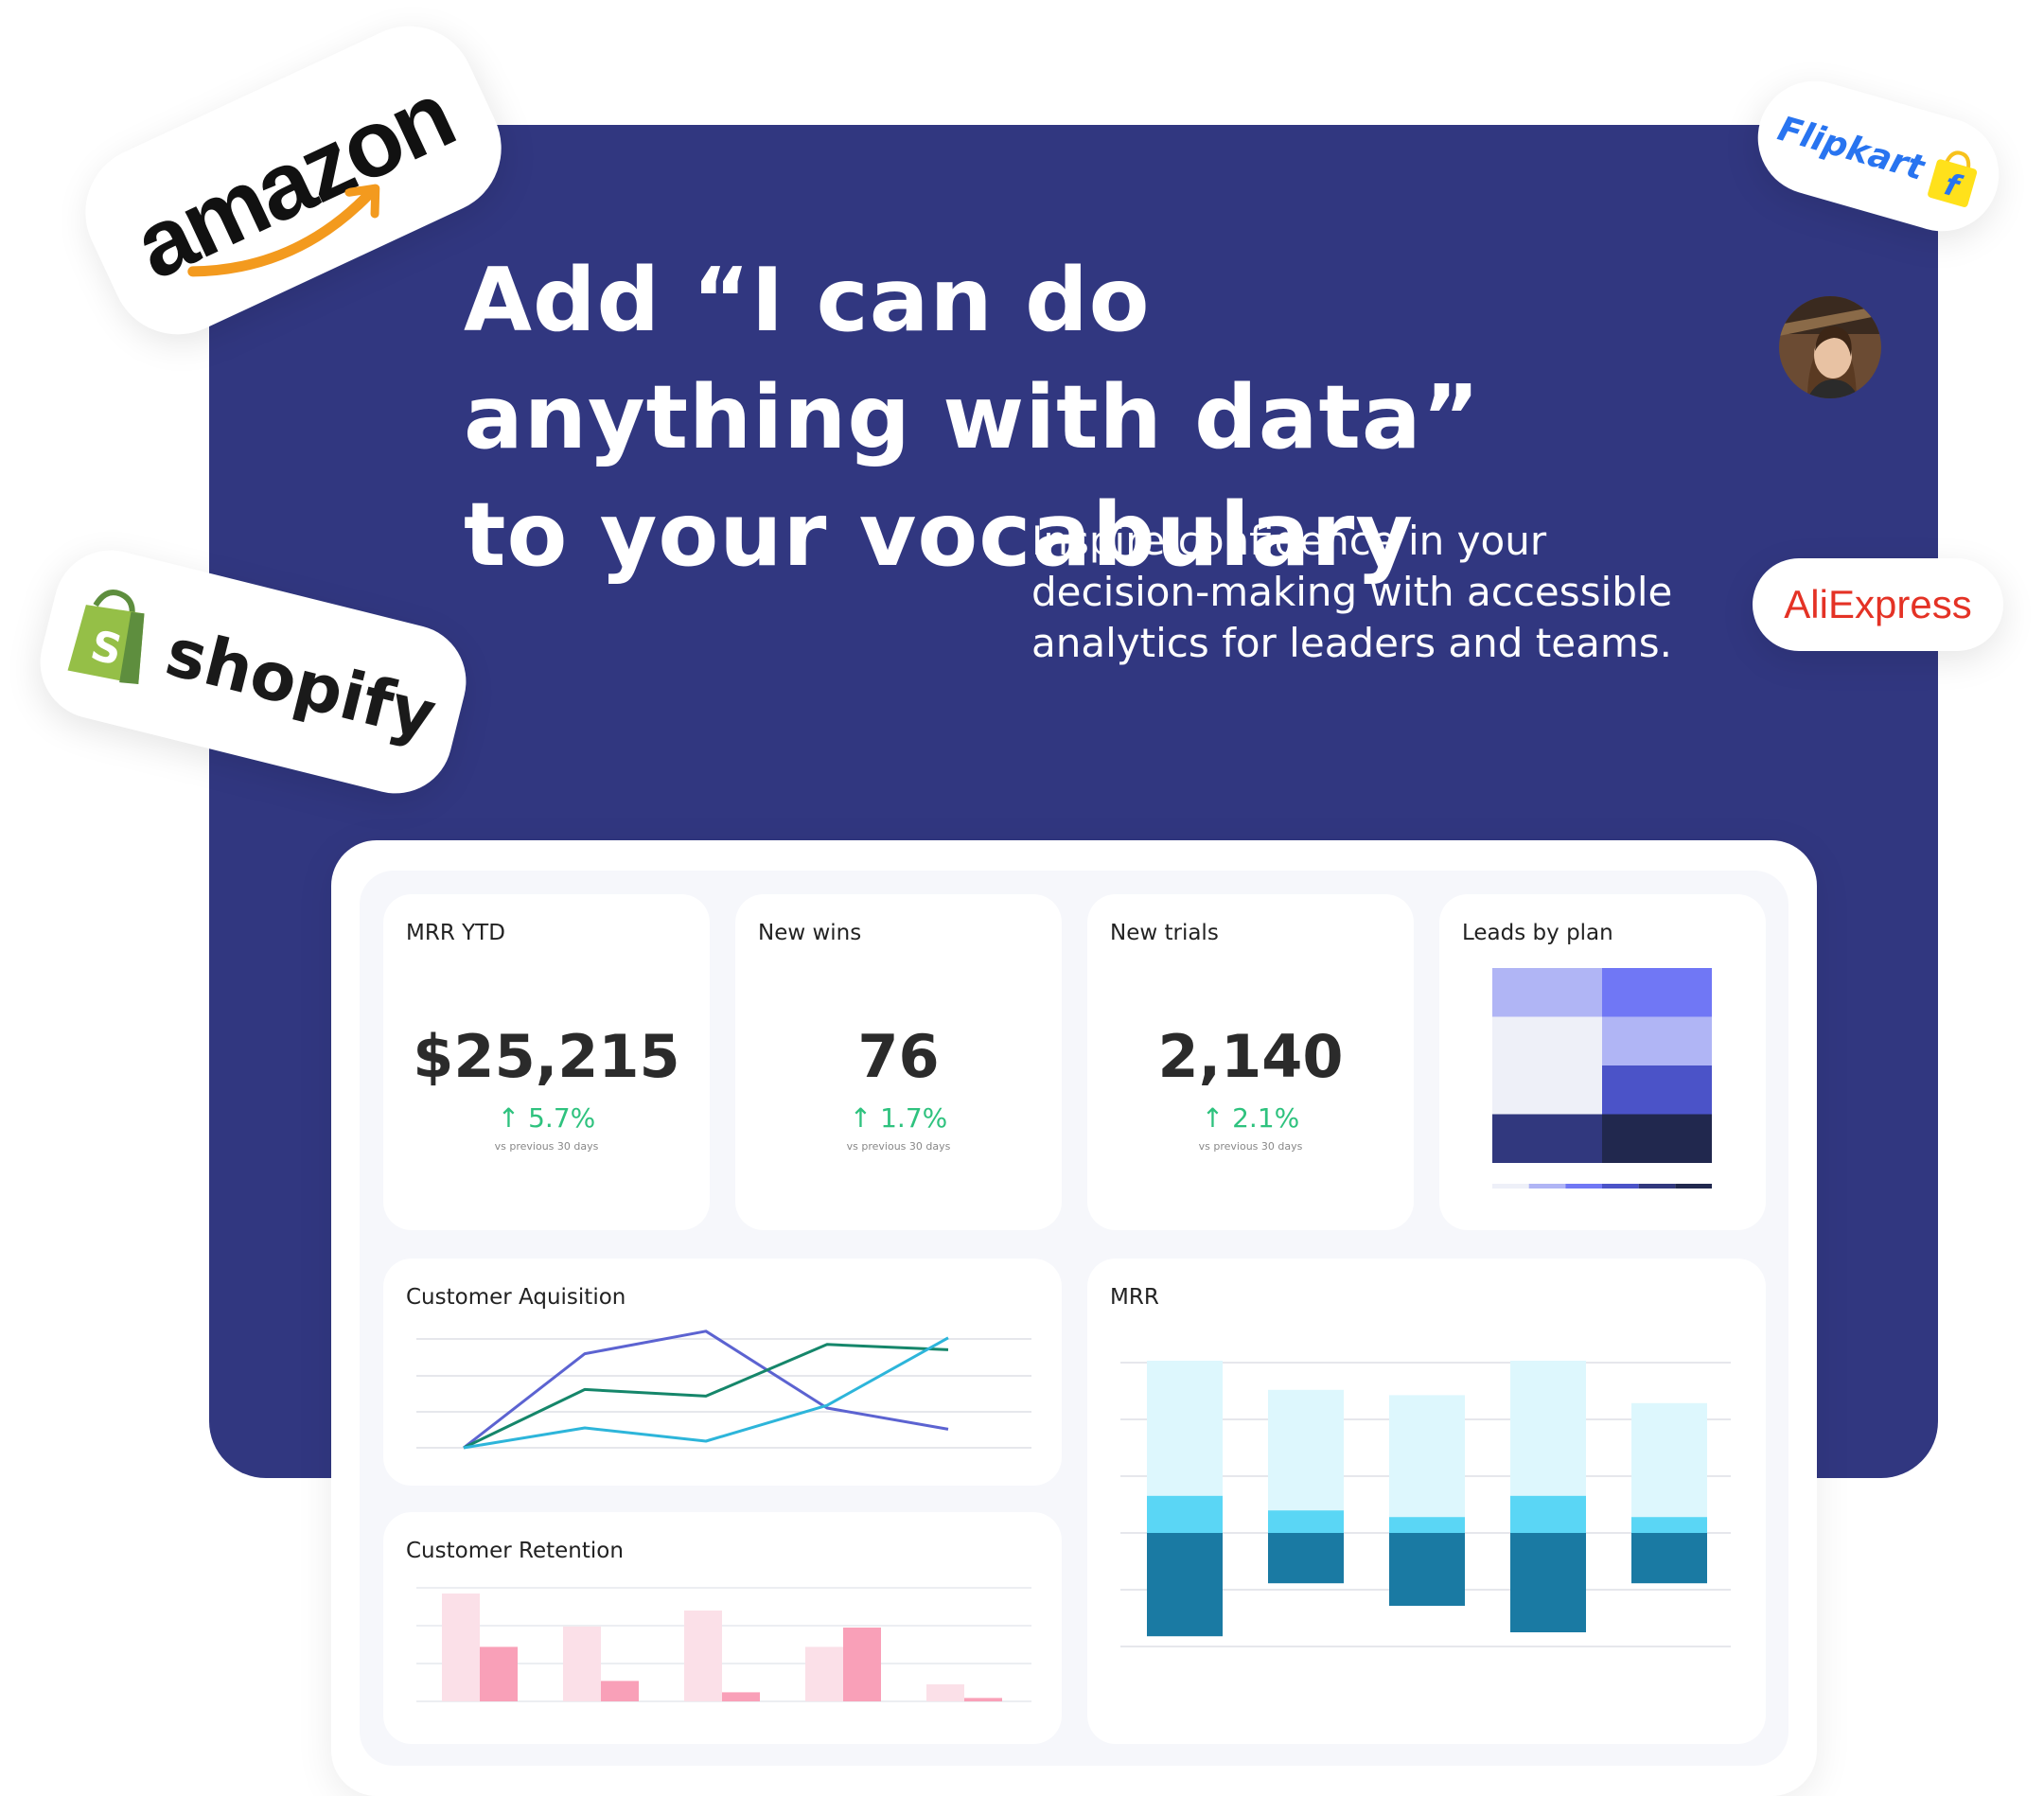 Image resolution: width=2044 pixels, height=1796 pixels. I want to click on flipkart-bag-icon: f, so click(1953, 178).